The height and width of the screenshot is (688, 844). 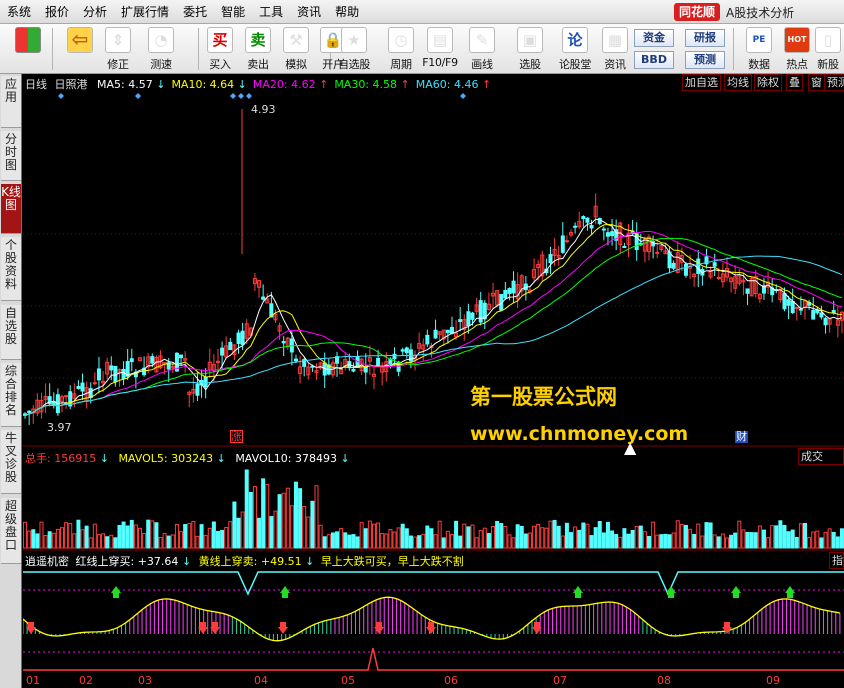 What do you see at coordinates (705, 38) in the screenshot?
I see `research-button: 研报` at bounding box center [705, 38].